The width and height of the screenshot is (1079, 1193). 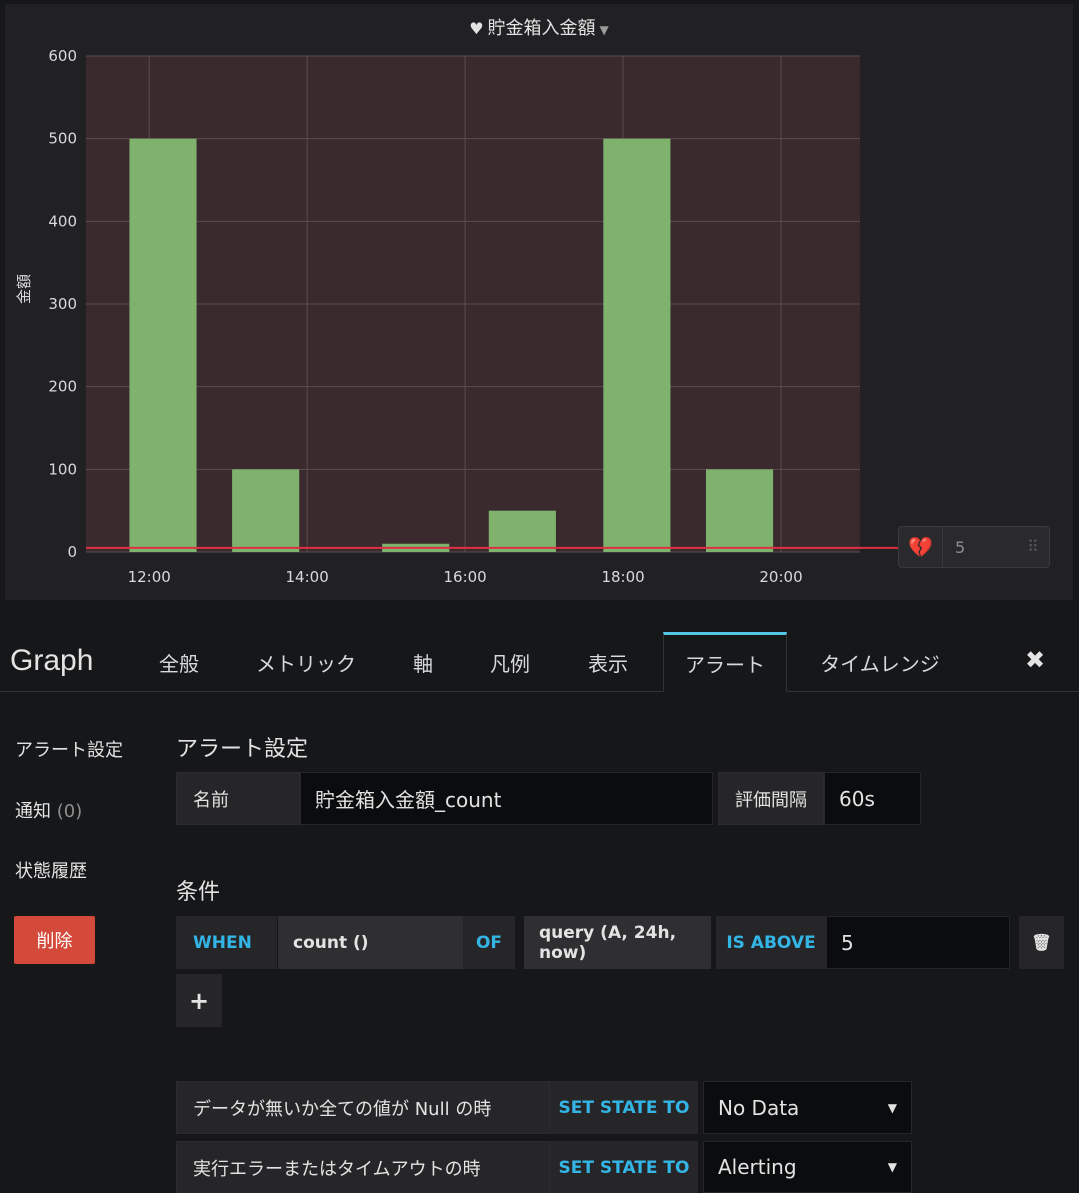 I want to click on when-keyword: WHEN, so click(x=226, y=942).